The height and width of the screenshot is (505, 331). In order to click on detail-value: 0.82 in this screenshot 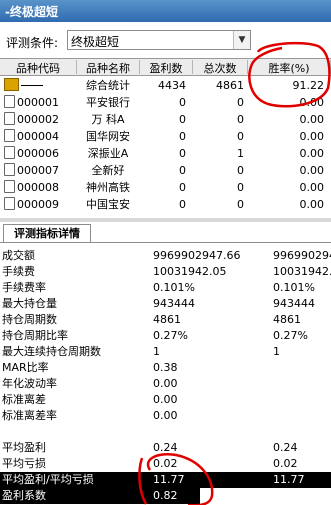, I will do `click(165, 495)`.